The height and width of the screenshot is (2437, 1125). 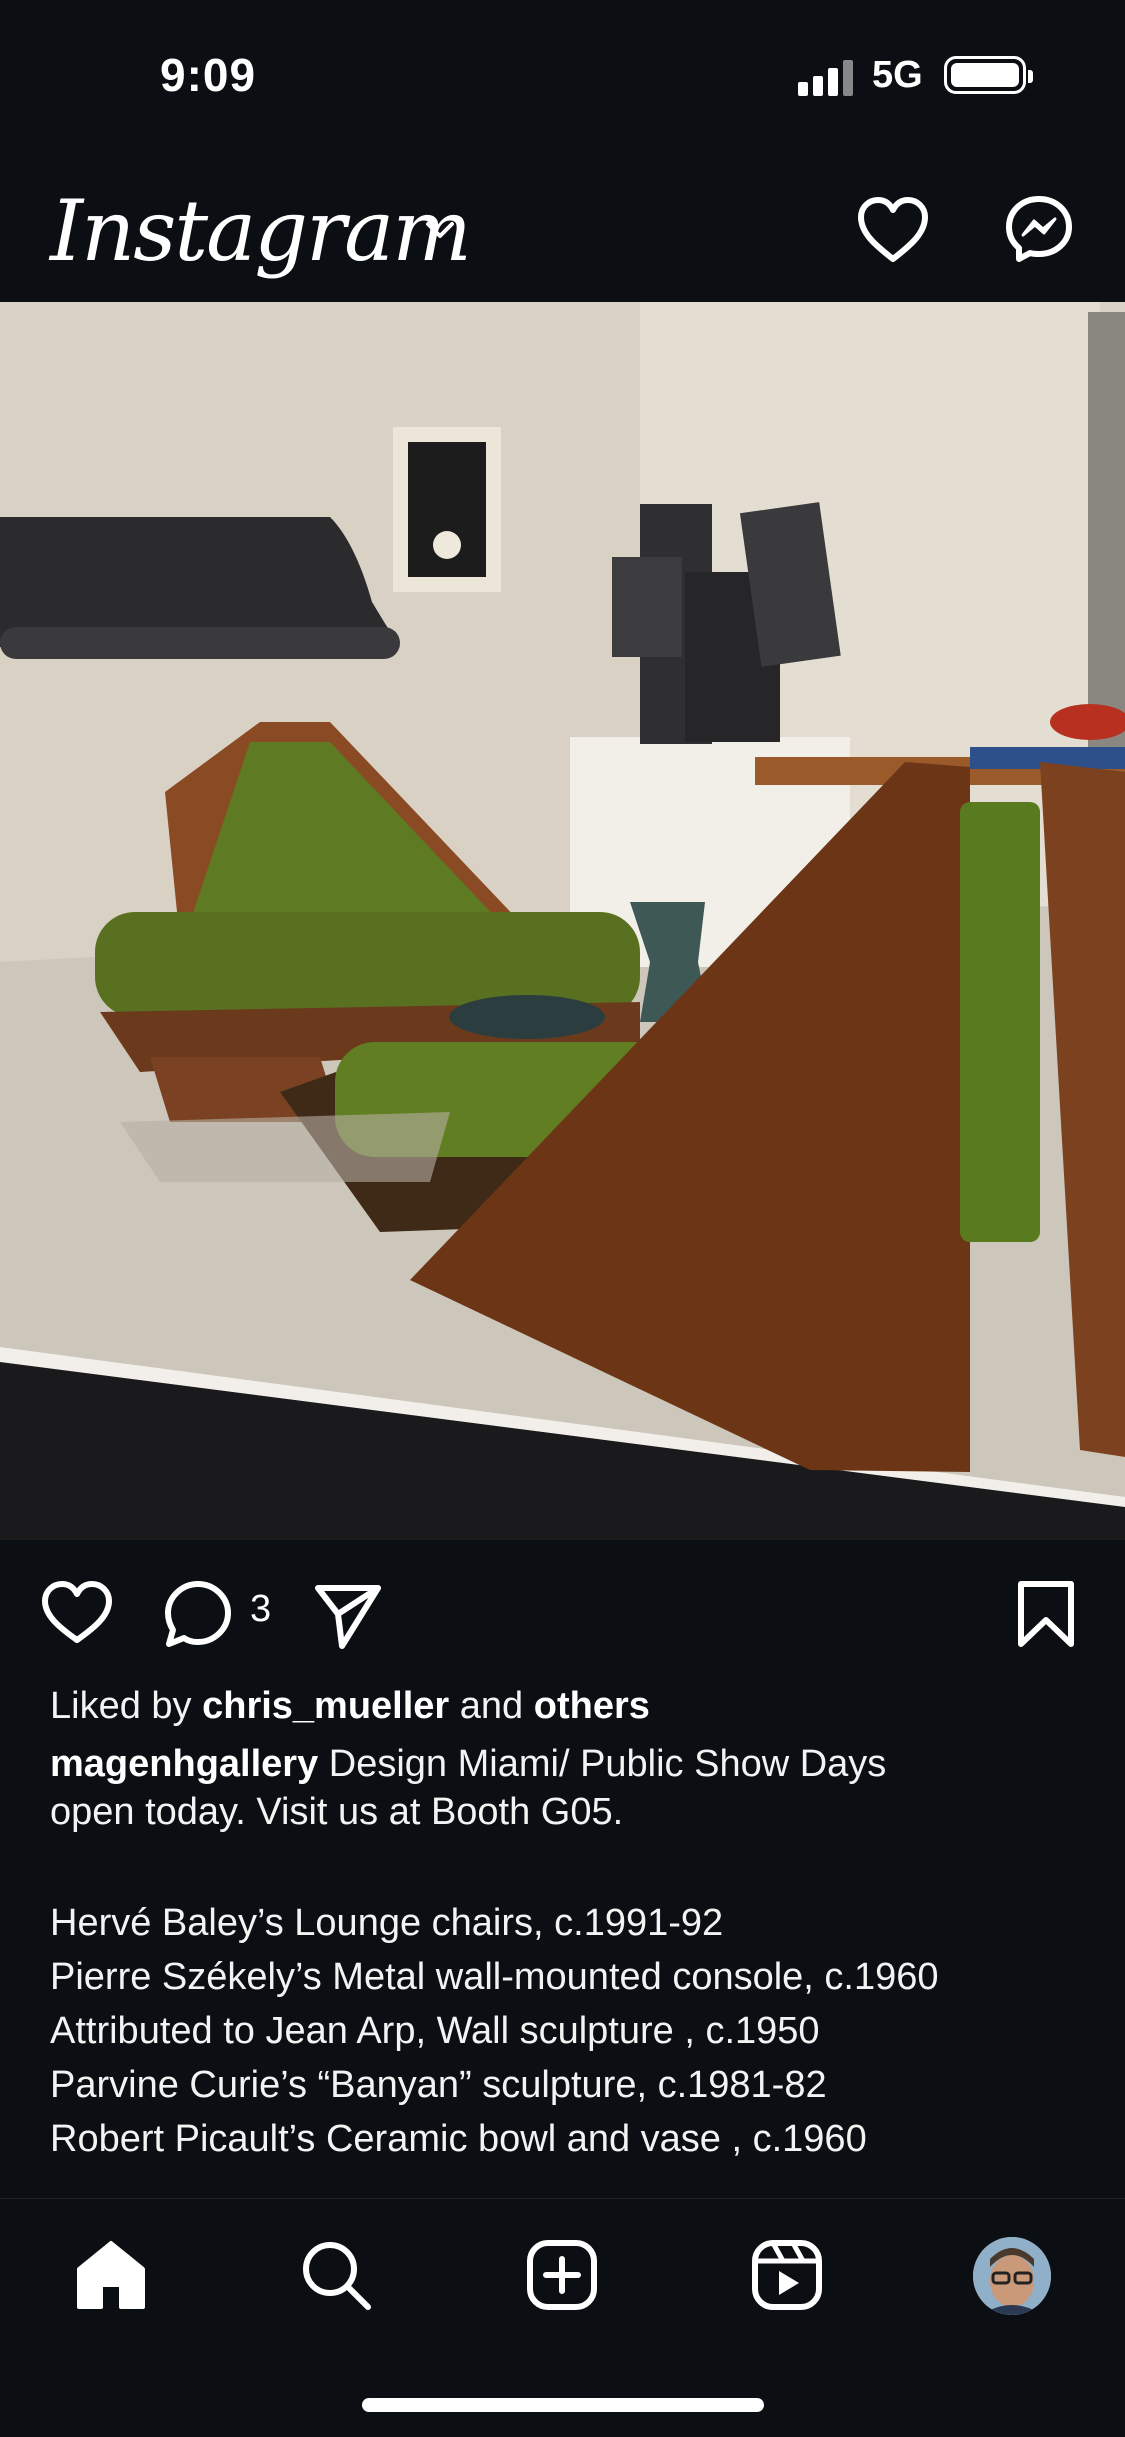 I want to click on app-header: Instagram, so click(x=562, y=226).